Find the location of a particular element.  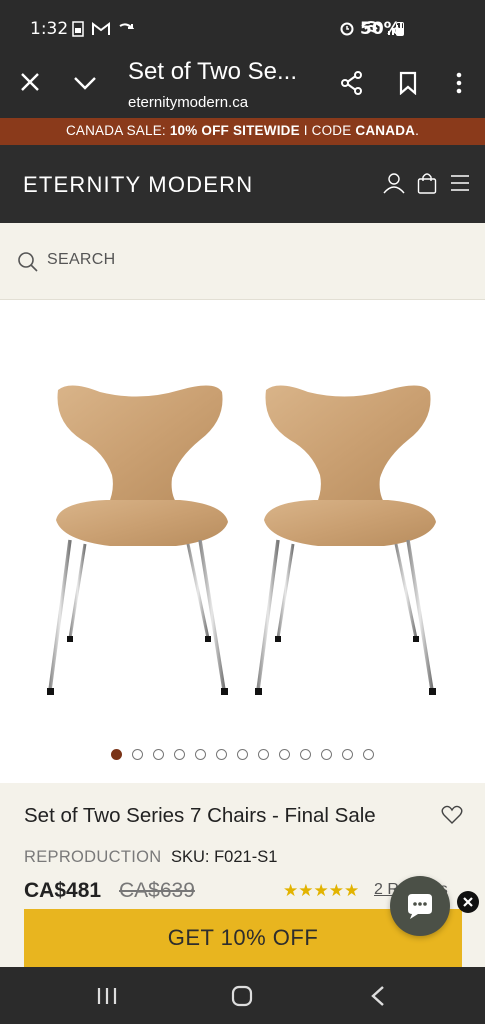

search-bar is located at coordinates (242, 261).